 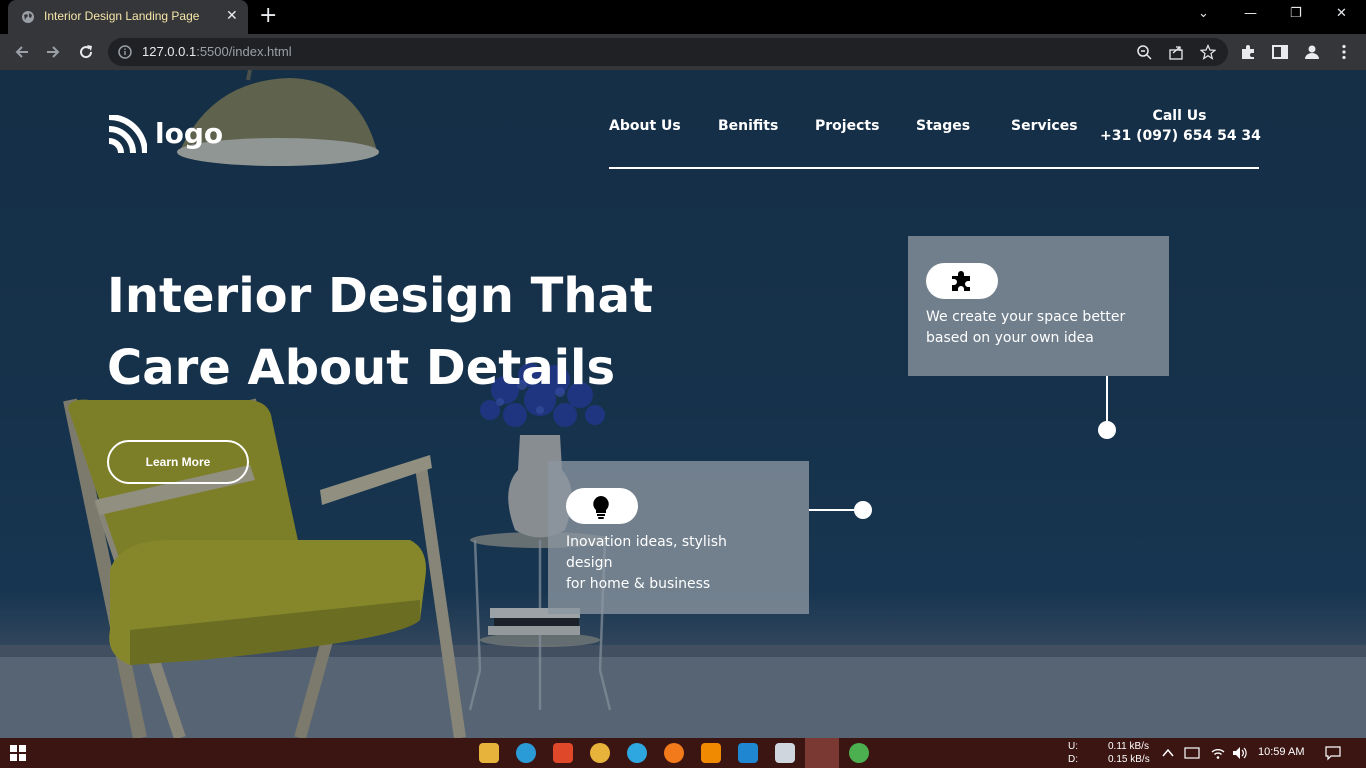 What do you see at coordinates (674, 753) in the screenshot?
I see `firefox-icon` at bounding box center [674, 753].